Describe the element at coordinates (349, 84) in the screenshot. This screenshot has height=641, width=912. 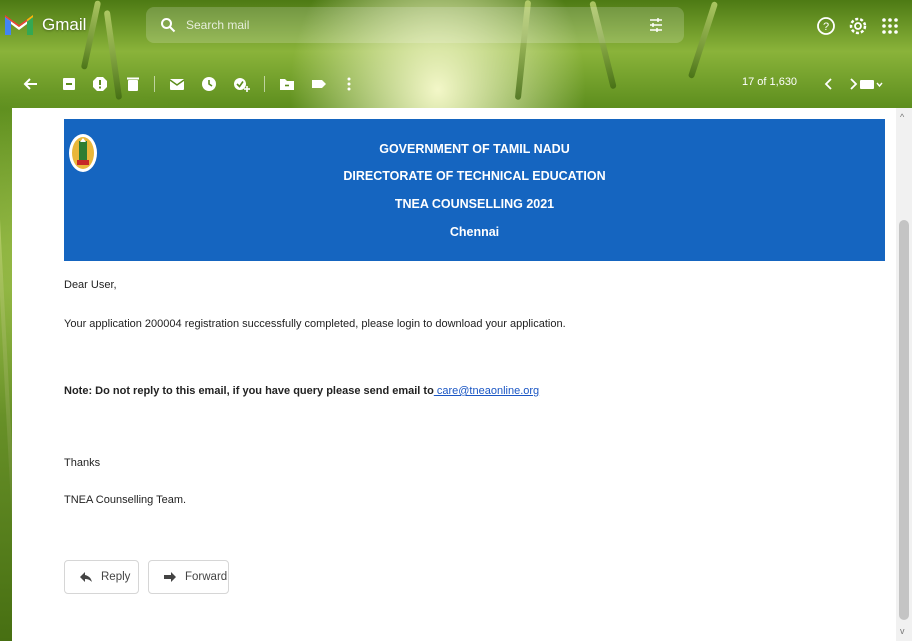
I see `more-icon` at that location.